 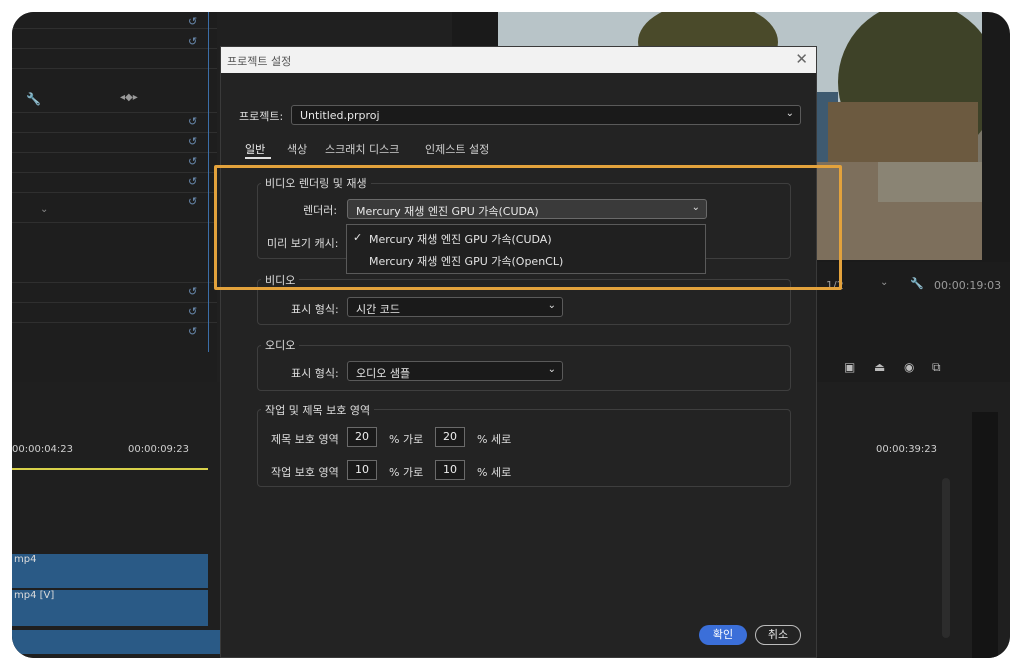 I want to click on left-panel: ↺ ↺ ↺ ↺ ↺ ↺ ↺ ↺ ↺ ↺ 🔧 ◂◆▸ ⌄, so click(x=114, y=197).